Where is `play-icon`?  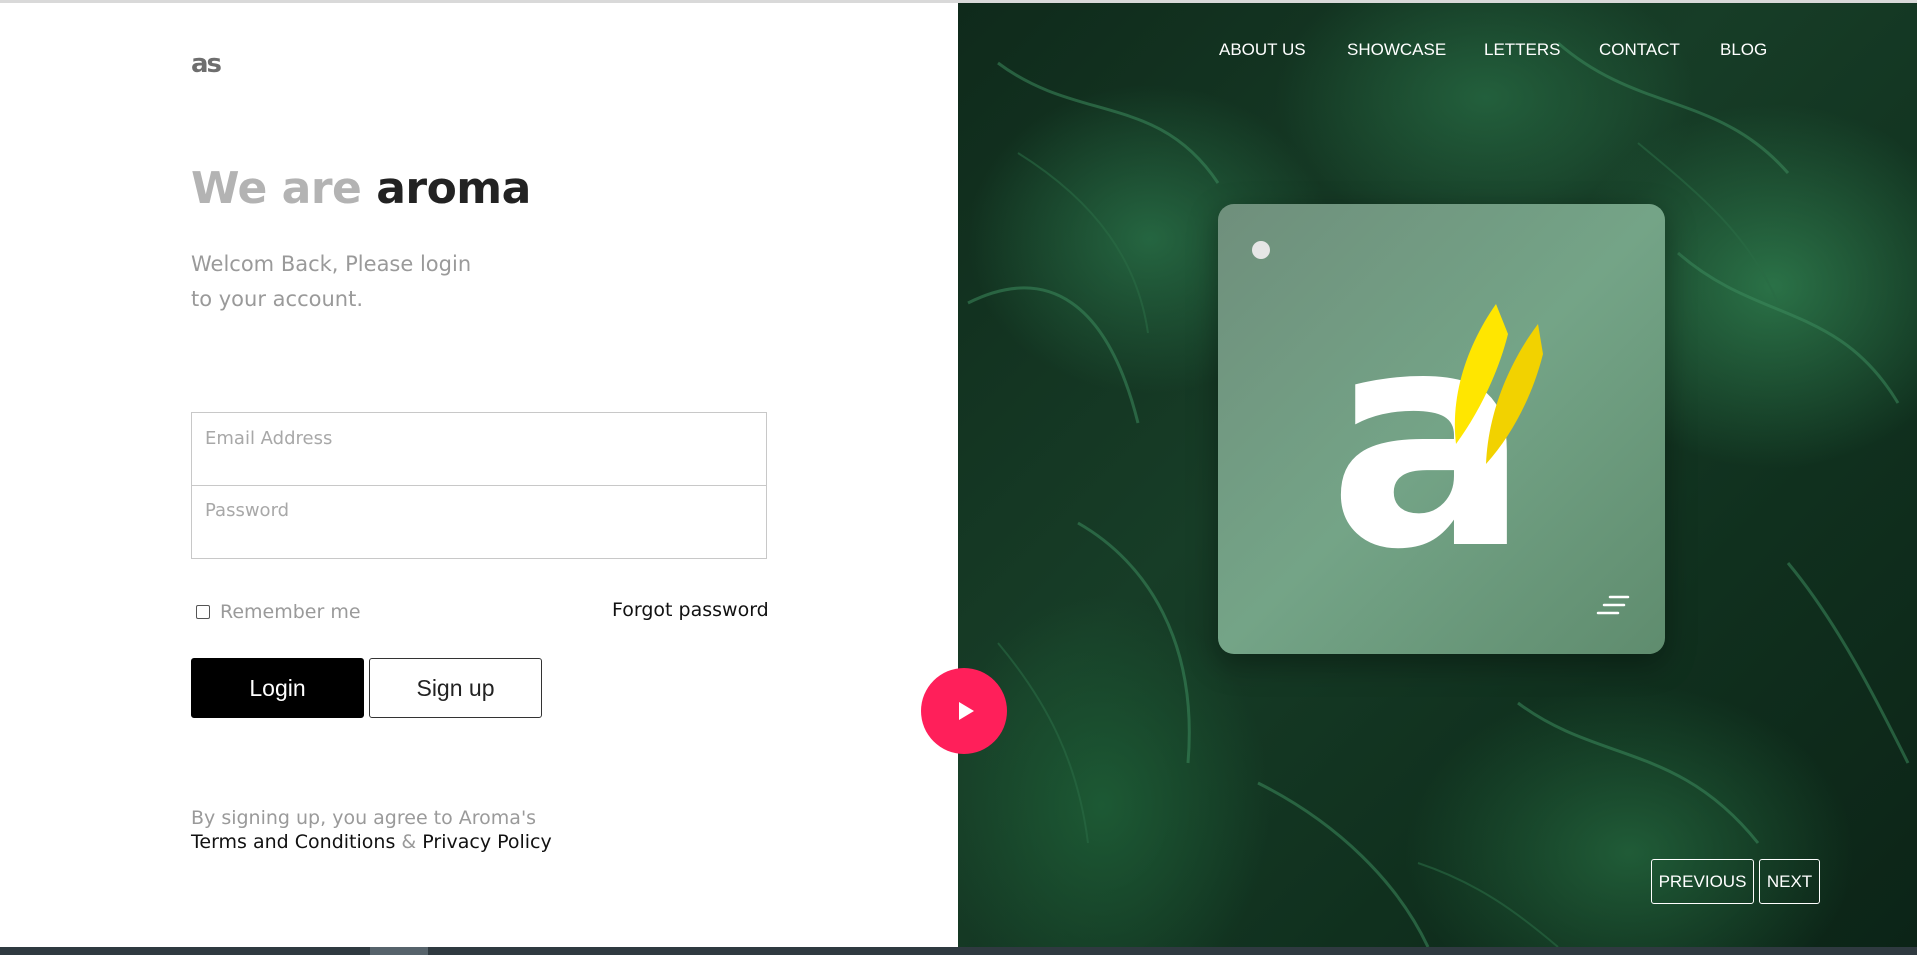
play-icon is located at coordinates (966, 711).